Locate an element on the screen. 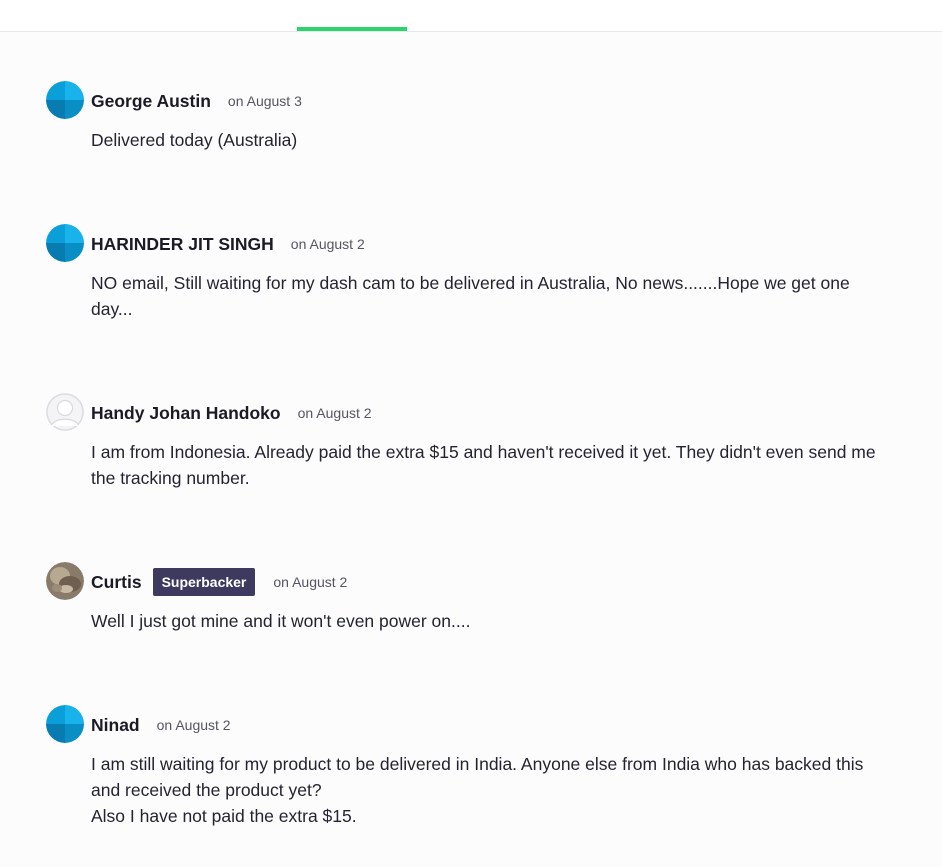 The width and height of the screenshot is (942, 867). comment-header: HARINDER JIT SINGH on August 2 is located at coordinates (228, 244).